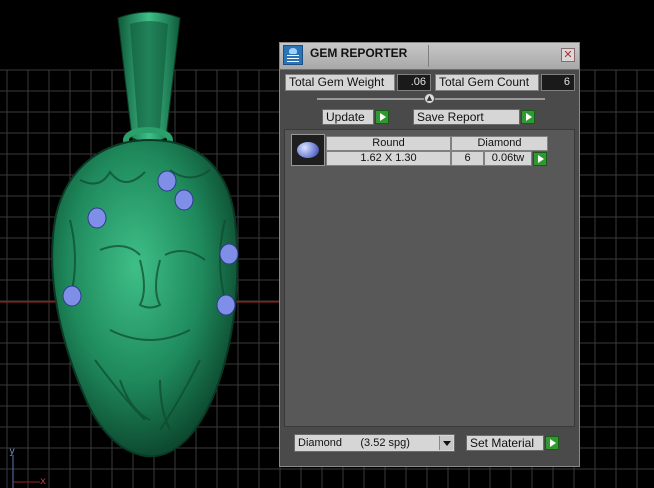 Image resolution: width=654 pixels, height=488 pixels. I want to click on save-report-button: Save Report, so click(466, 117).